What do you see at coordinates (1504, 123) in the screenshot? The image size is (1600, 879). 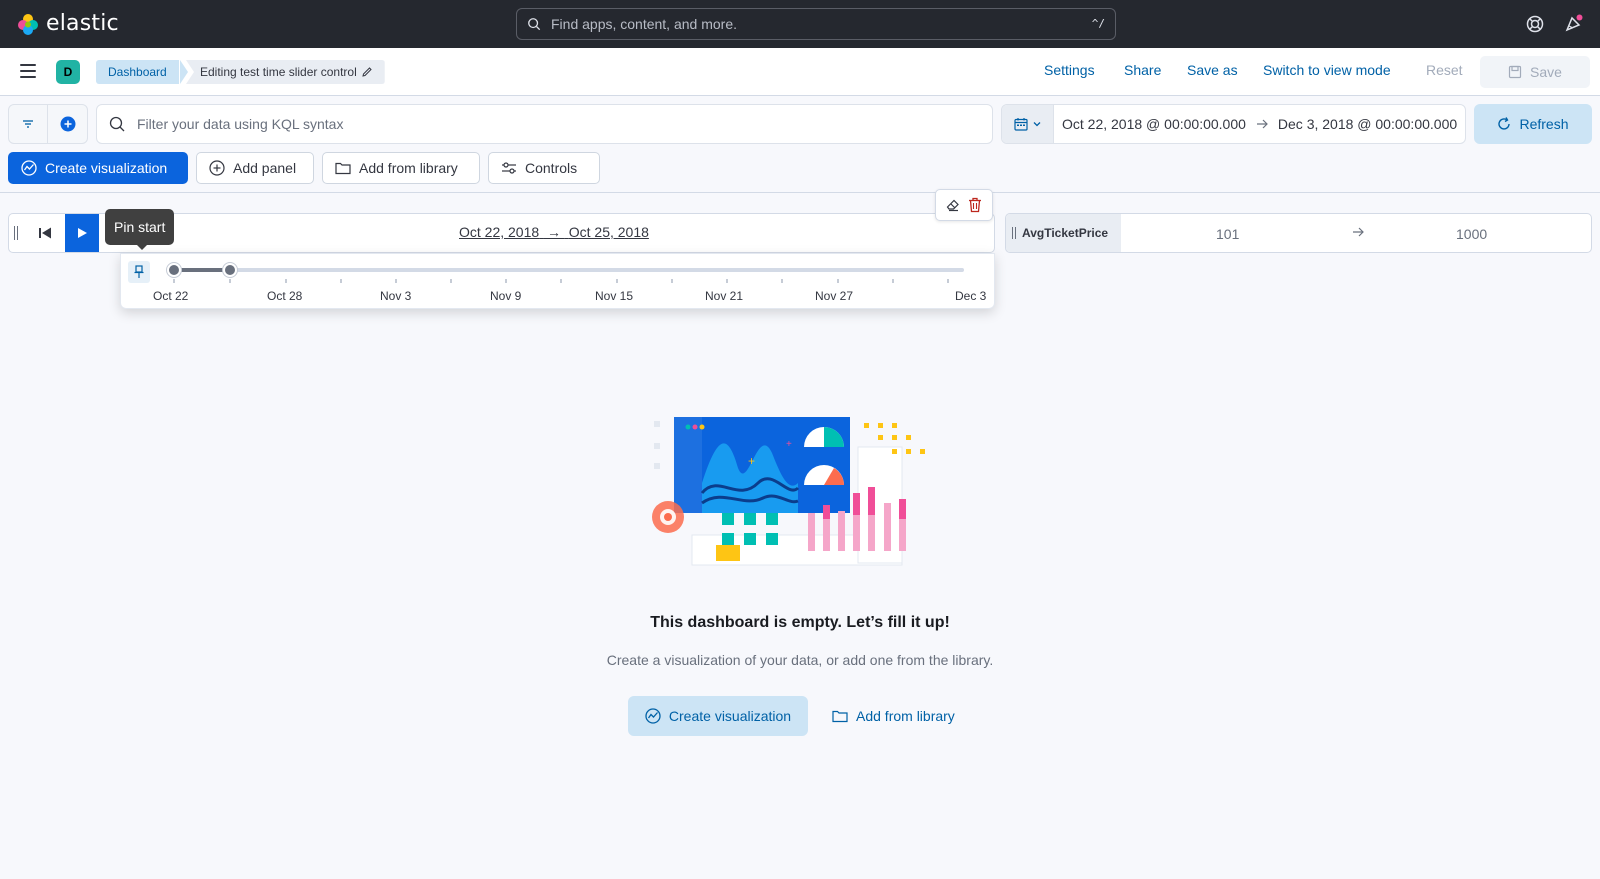 I see `refresh-icon` at bounding box center [1504, 123].